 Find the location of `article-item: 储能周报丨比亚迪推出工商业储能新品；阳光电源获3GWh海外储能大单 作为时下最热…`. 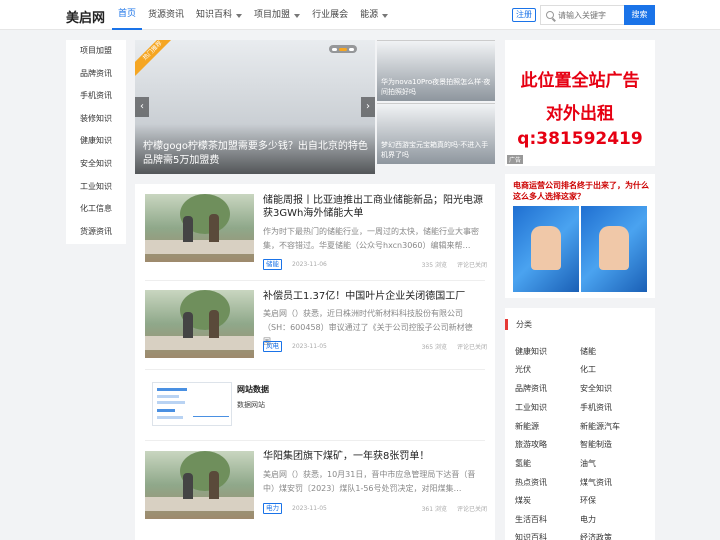

article-item: 储能周报丨比亚迪推出工商业储能新品；阳光电源获3GWh海外储能大单 作为时下最热… is located at coordinates (315, 232).